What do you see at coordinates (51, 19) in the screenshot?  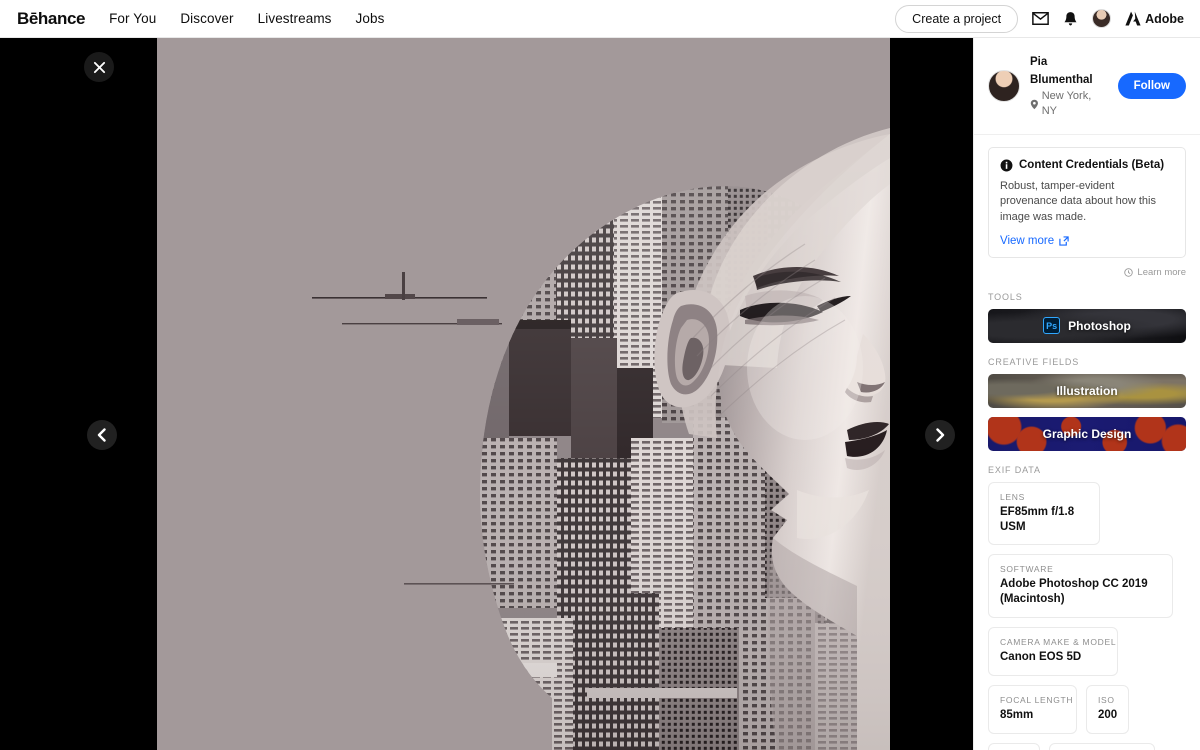 I see `behance-logo: Bēhance` at bounding box center [51, 19].